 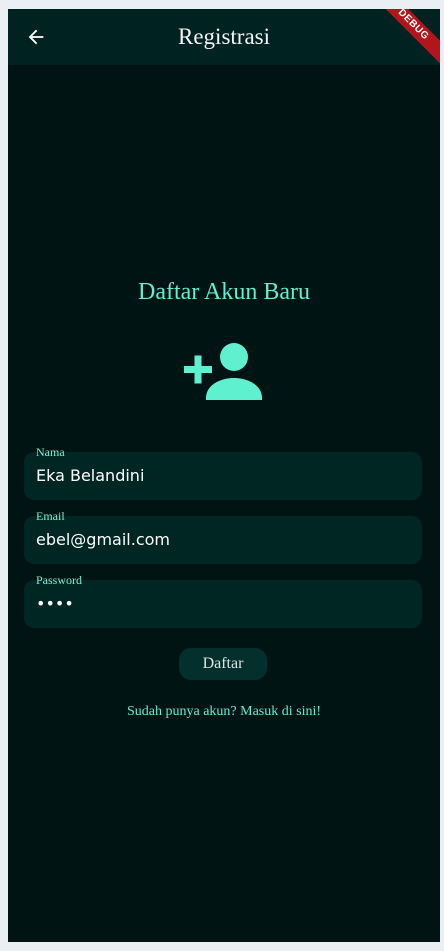 I want to click on email-field: Email, so click(x=223, y=536).